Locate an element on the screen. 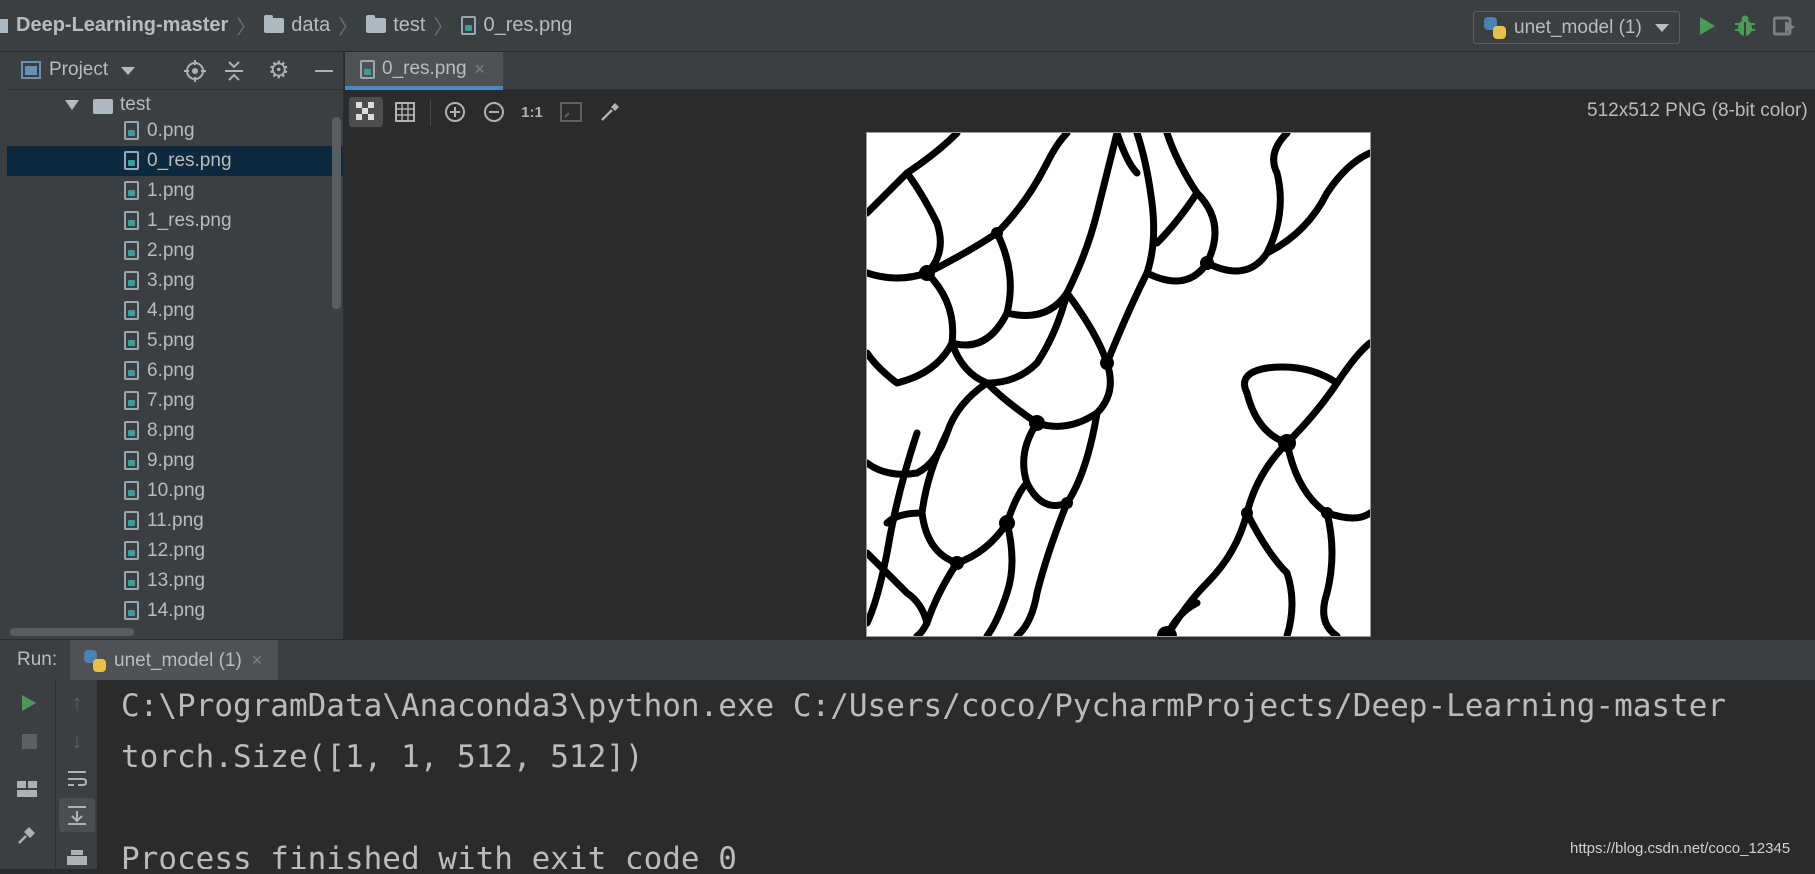 Image resolution: width=1815 pixels, height=874 pixels. run-configuration-label: unet_model (1) is located at coordinates (1578, 27).